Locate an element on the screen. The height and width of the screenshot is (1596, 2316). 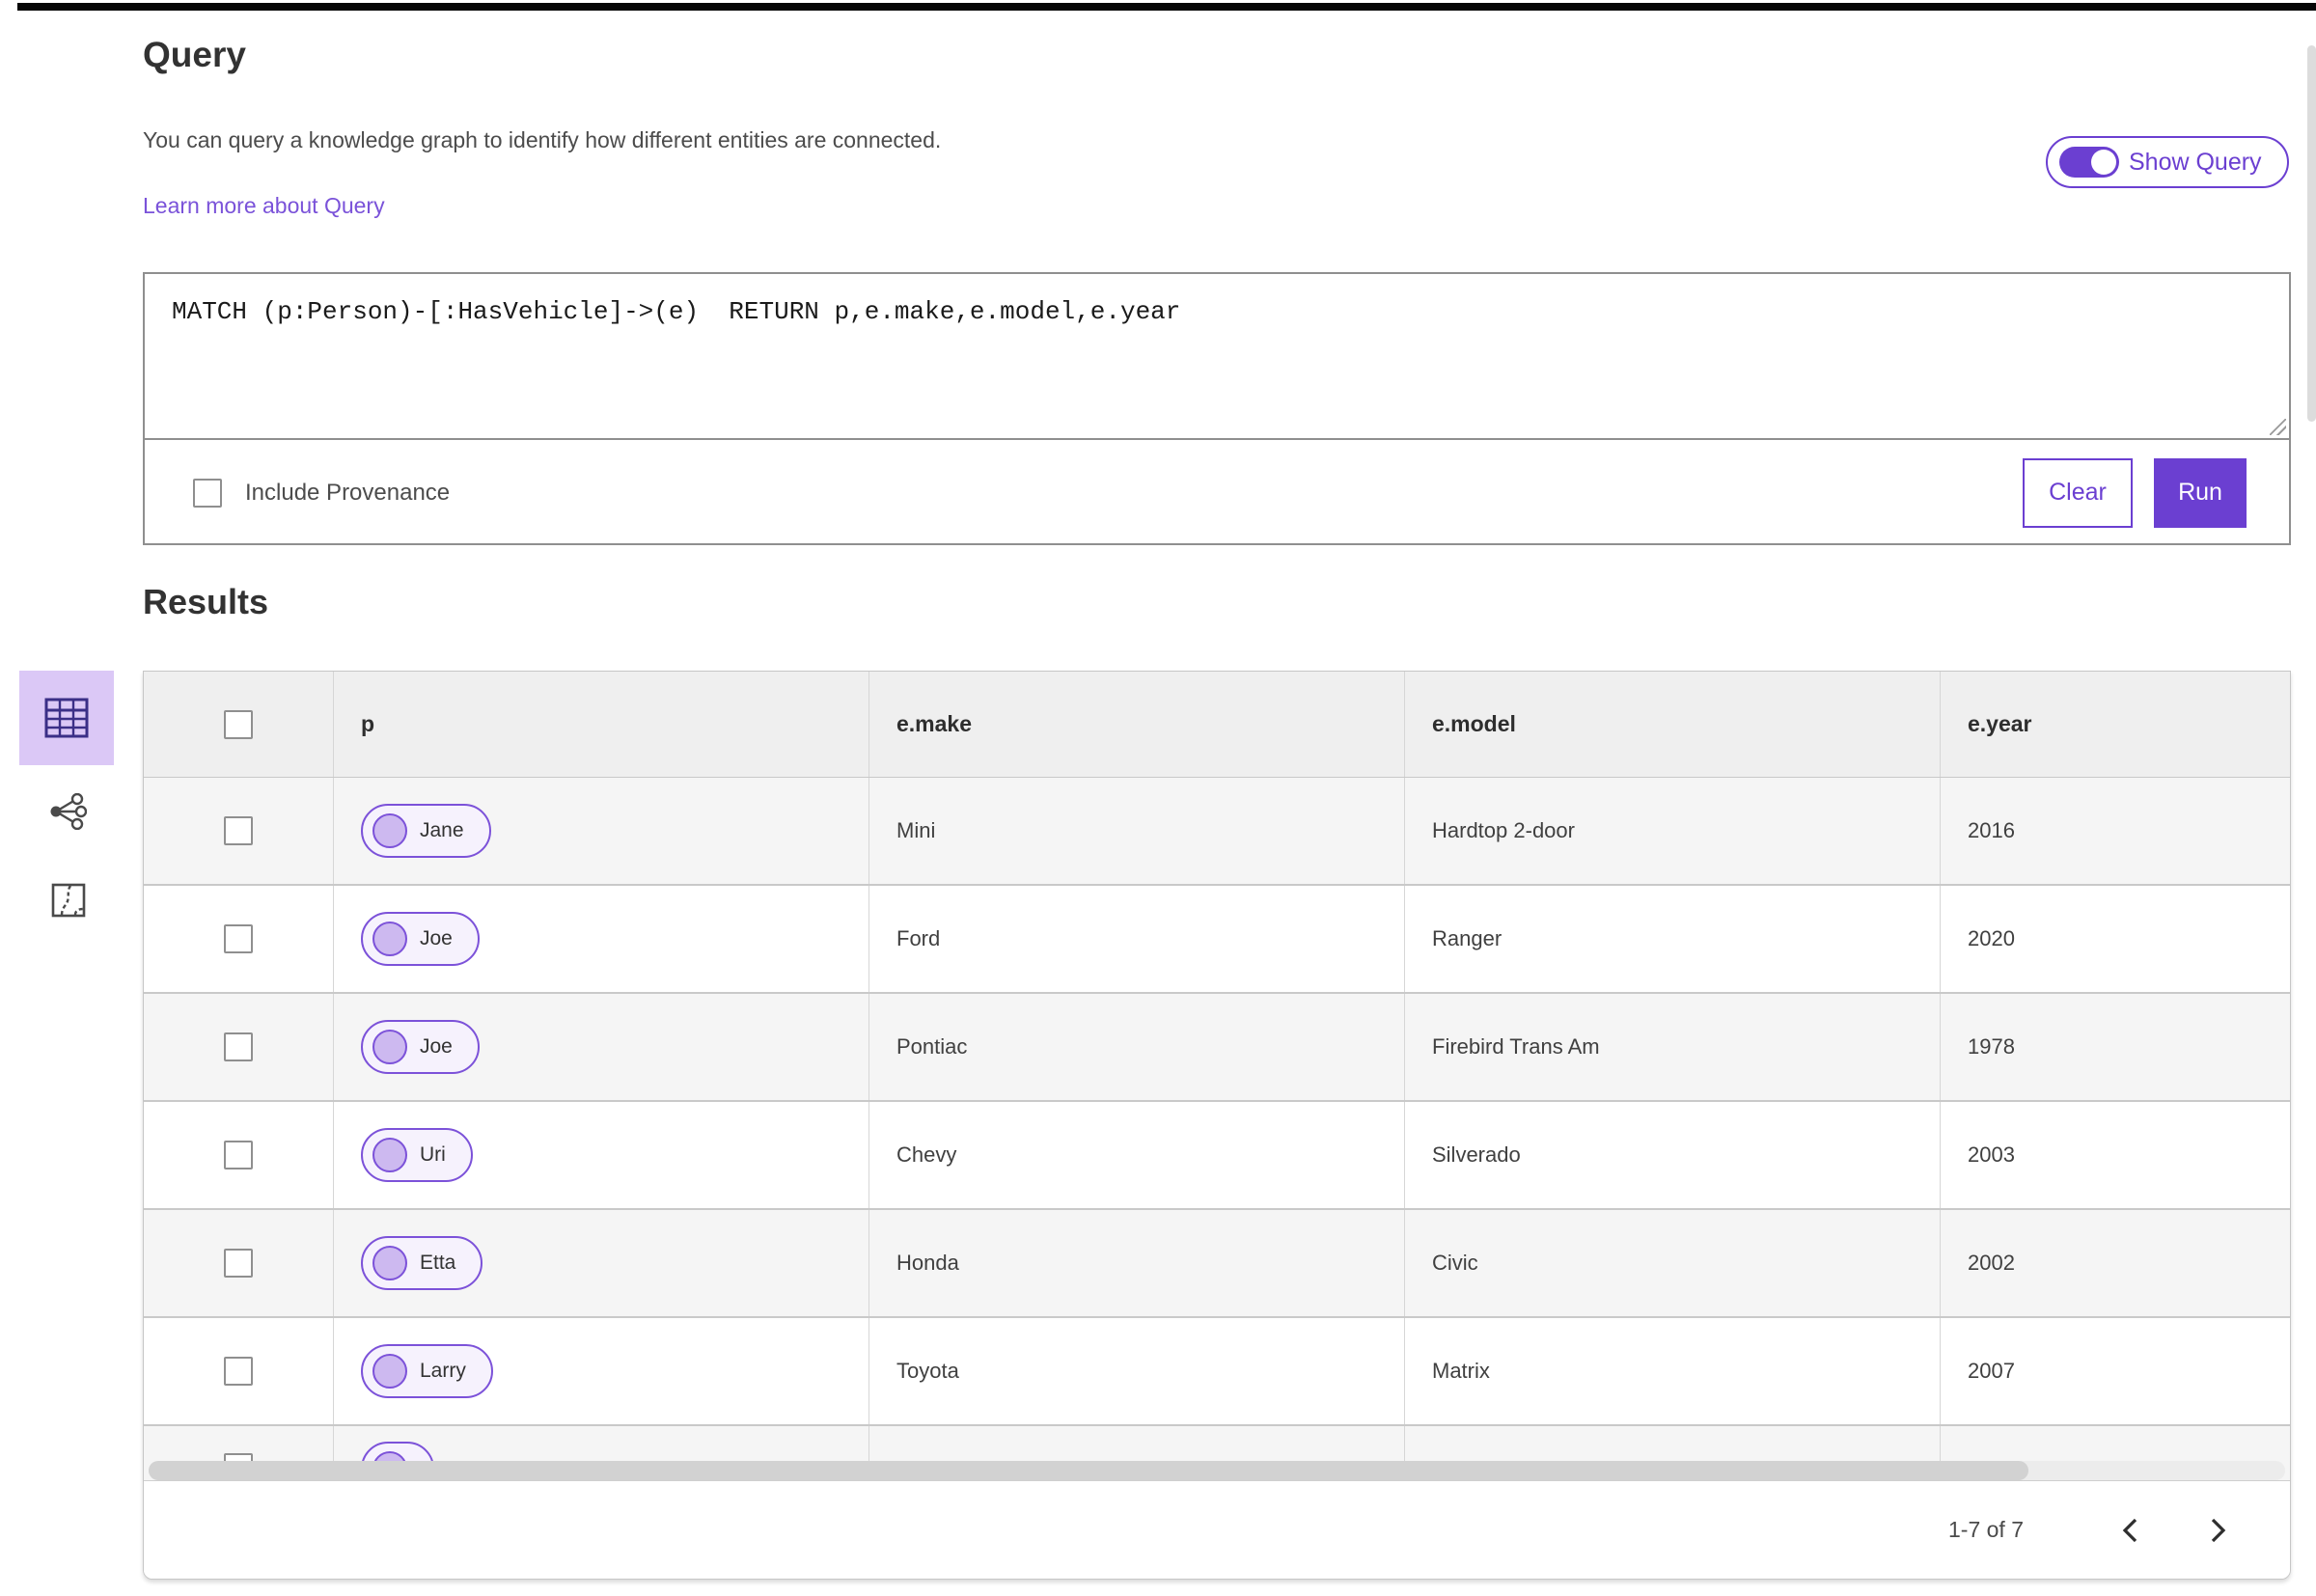
table-row: Joe Pontiac Firebird Trans Am 1978 is located at coordinates (1217, 1048).